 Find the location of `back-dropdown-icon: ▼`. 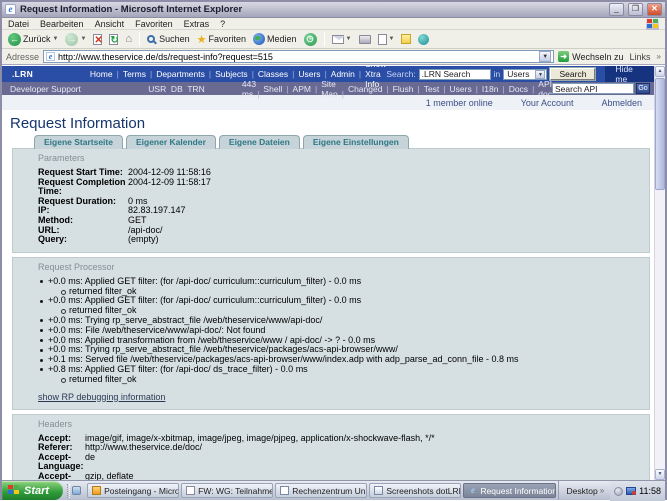

back-dropdown-icon: ▼ is located at coordinates (56, 39).